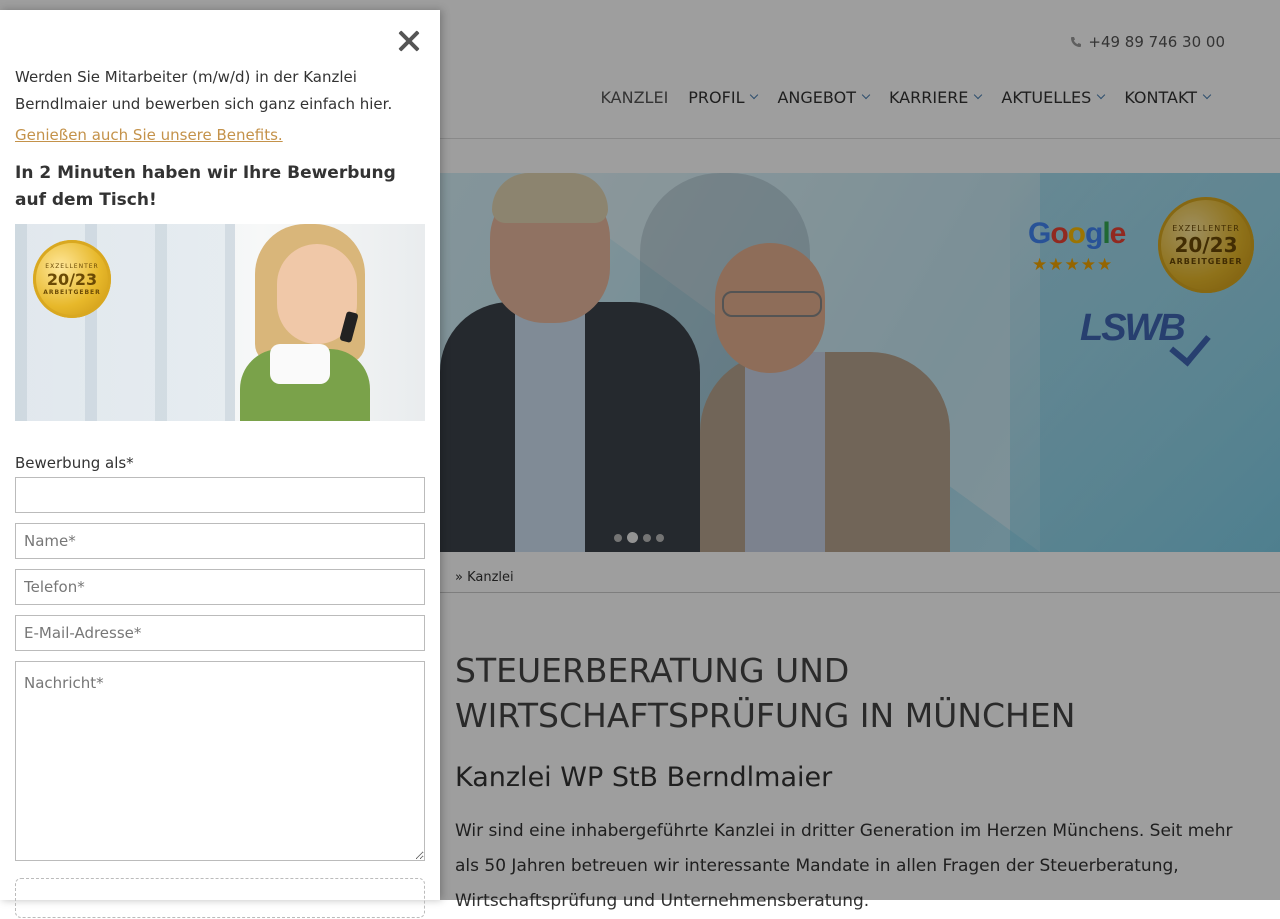 The height and width of the screenshot is (919, 1280). I want to click on seal-bottom-text: ARBEITGEBER, so click(72, 292).